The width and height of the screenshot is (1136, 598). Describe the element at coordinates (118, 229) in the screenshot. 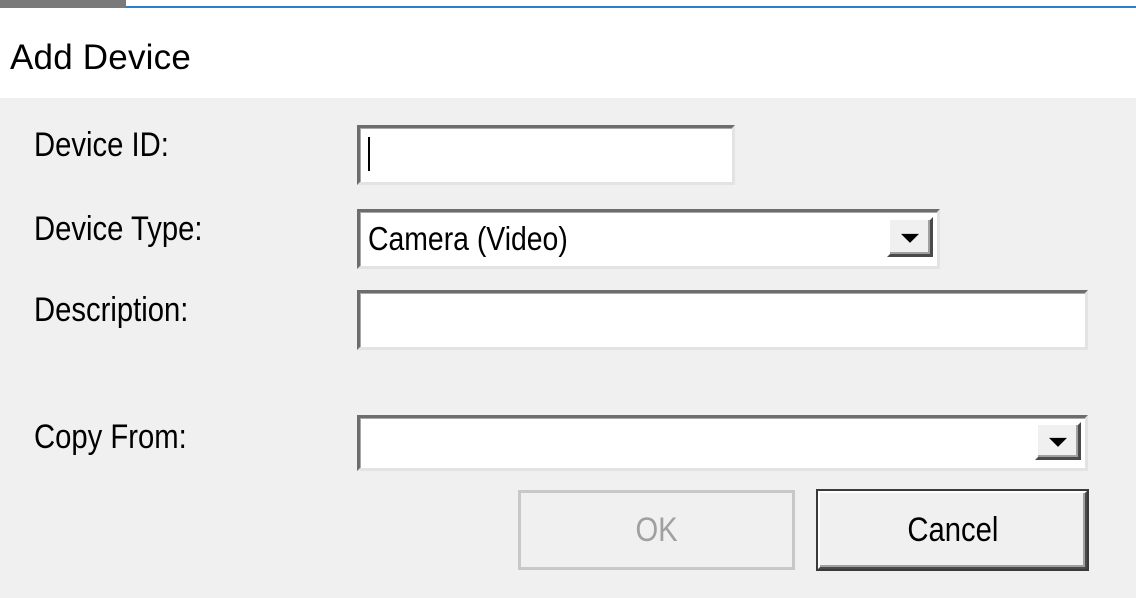

I see `device-type-label: Device Type:` at that location.